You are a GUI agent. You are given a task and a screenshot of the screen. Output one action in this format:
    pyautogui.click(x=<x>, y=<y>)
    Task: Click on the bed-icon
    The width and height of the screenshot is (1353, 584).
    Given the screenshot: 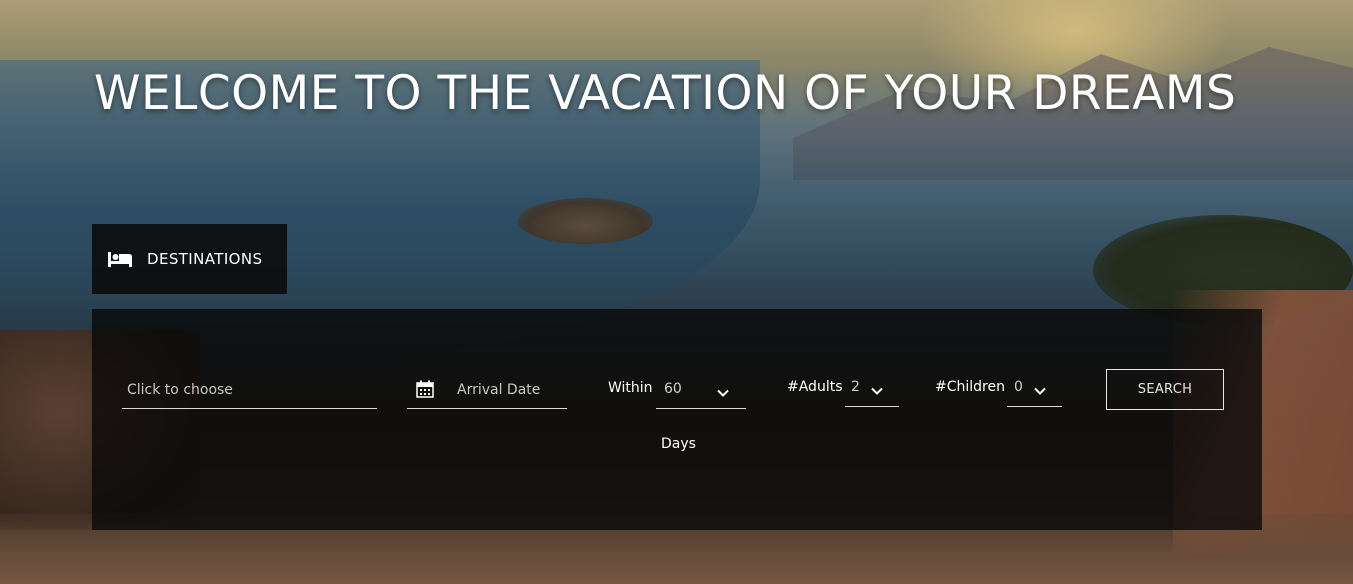 What is the action you would take?
    pyautogui.click(x=120, y=259)
    